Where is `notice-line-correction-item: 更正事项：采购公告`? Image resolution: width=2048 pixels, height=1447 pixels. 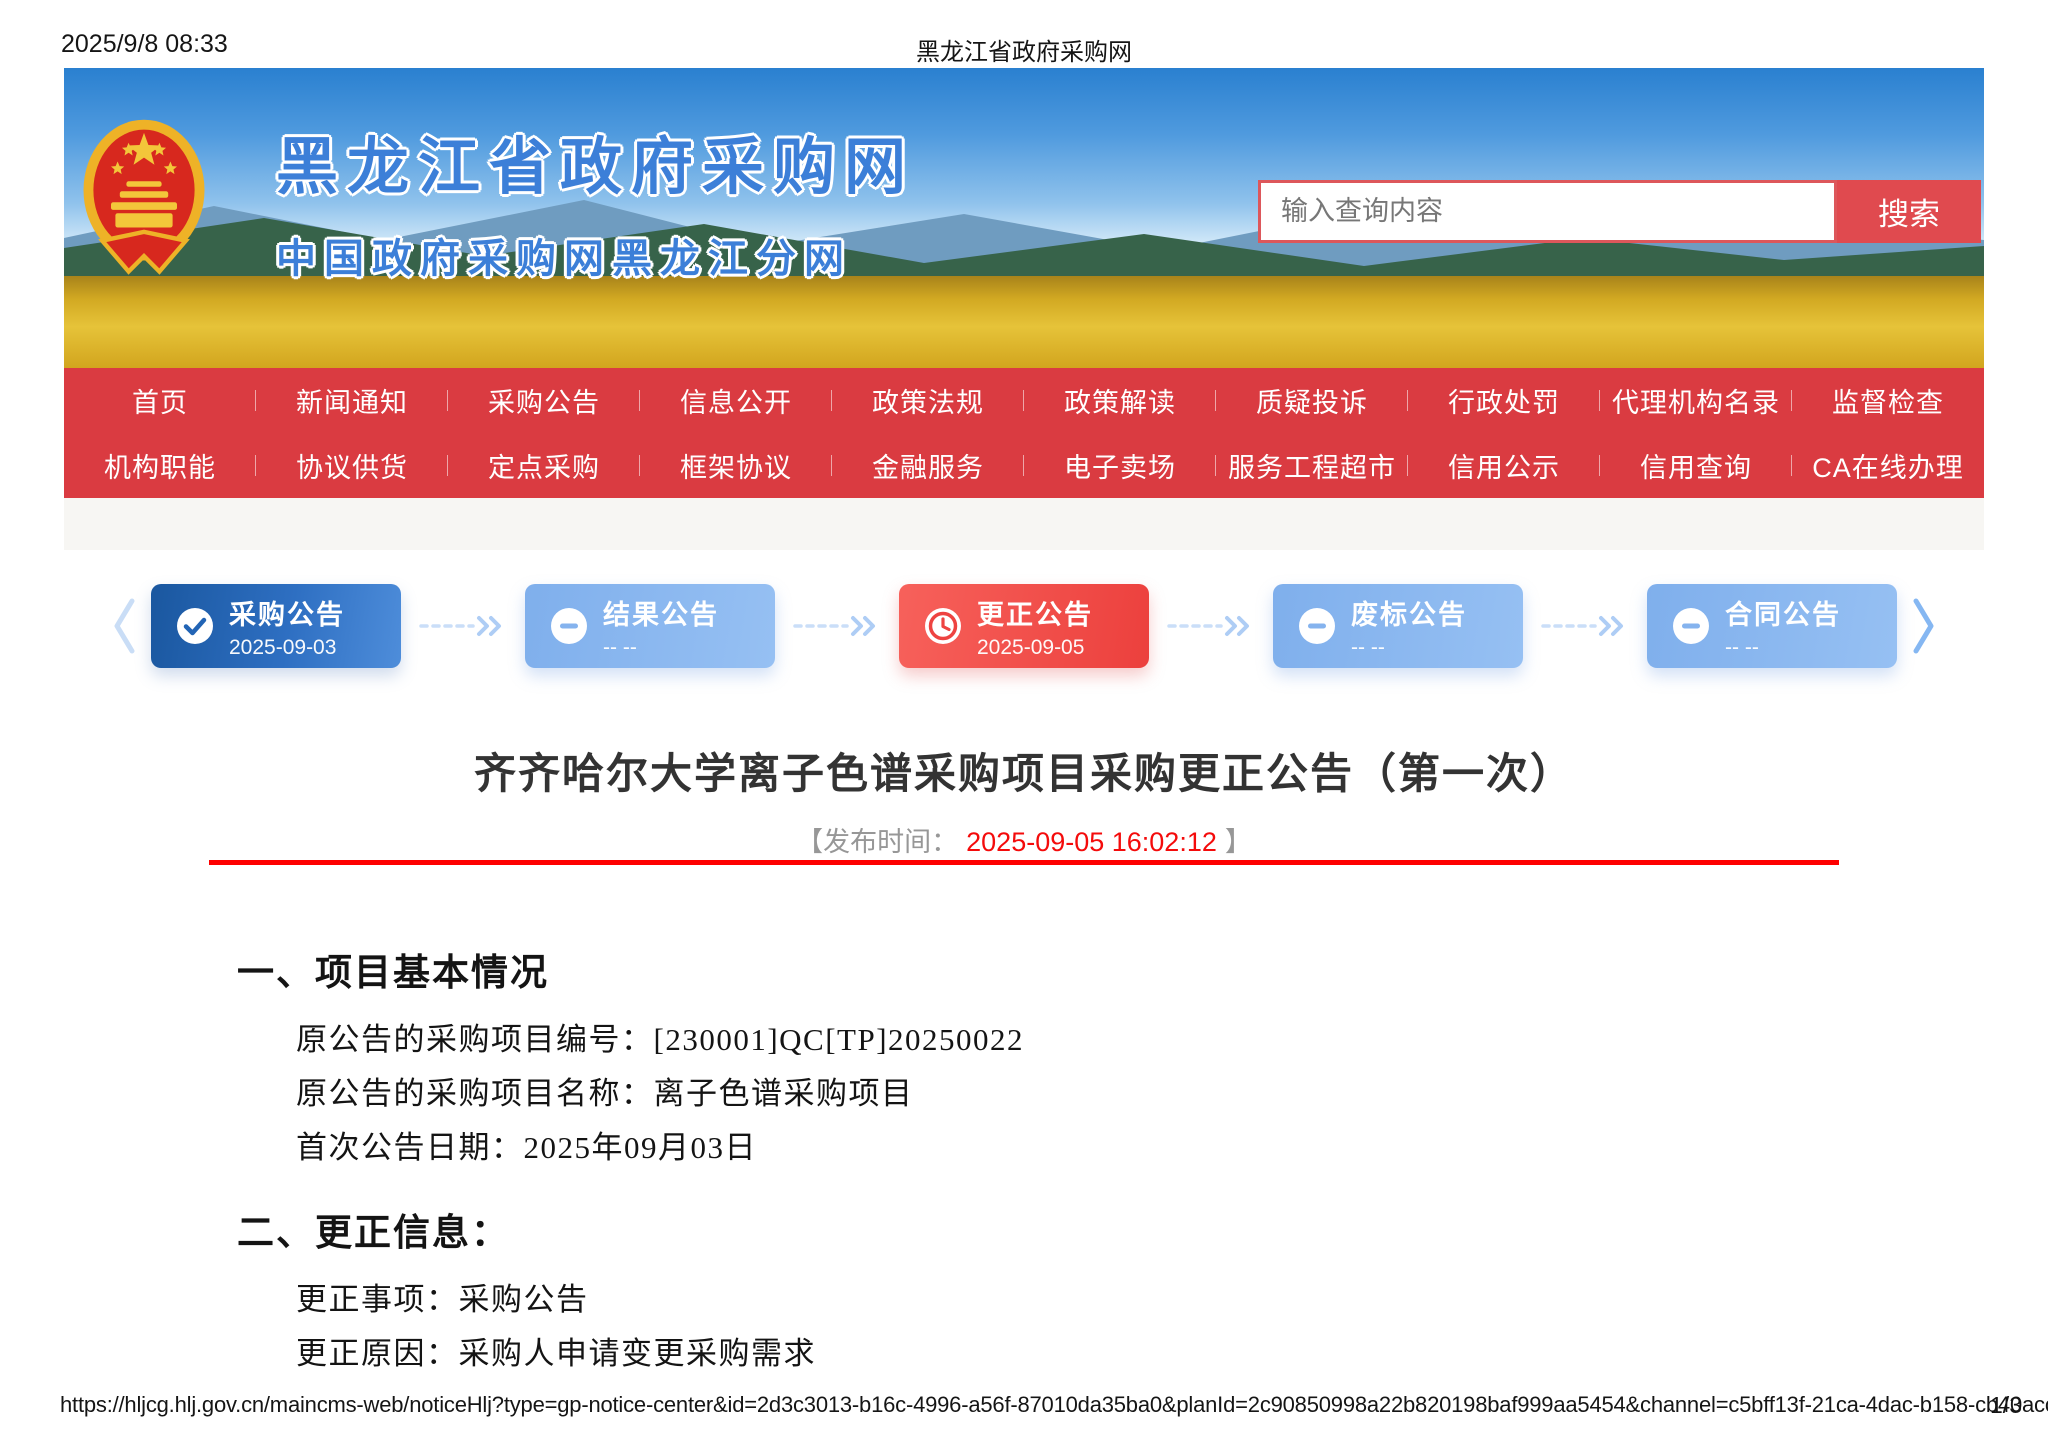 notice-line-correction-item: 更正事项：采购公告 is located at coordinates (442, 1299).